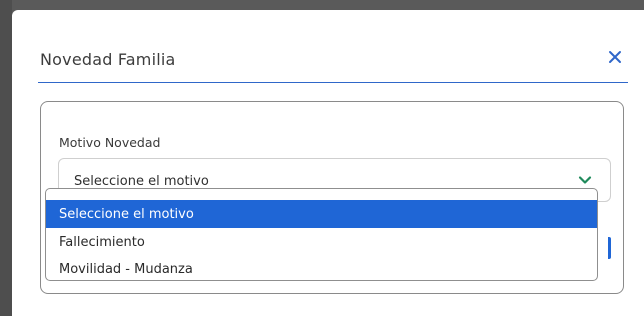 The image size is (644, 316). I want to click on dialog-title: Novedad Familia, so click(108, 59).